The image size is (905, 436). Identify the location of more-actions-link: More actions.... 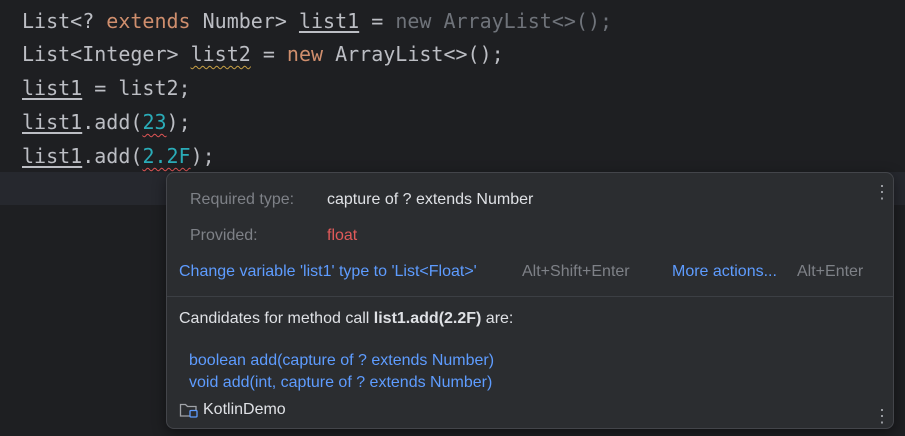
(724, 272).